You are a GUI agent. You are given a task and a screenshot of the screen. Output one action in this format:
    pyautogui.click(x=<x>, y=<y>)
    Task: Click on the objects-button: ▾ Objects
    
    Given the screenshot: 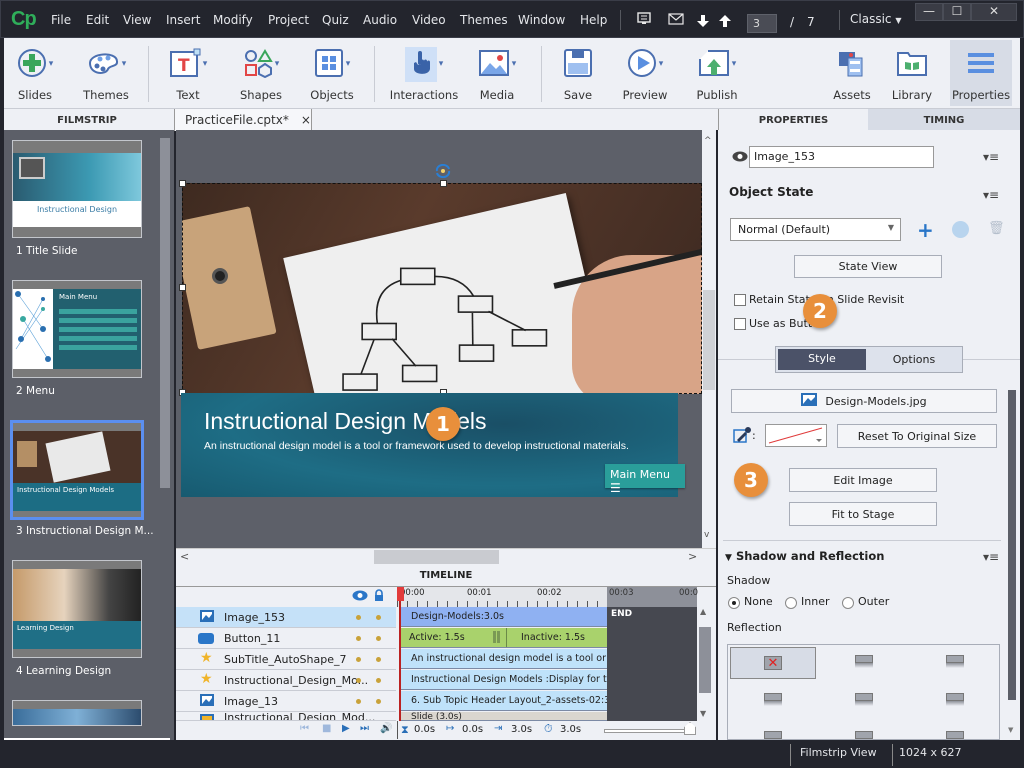 What is the action you would take?
    pyautogui.click(x=332, y=73)
    